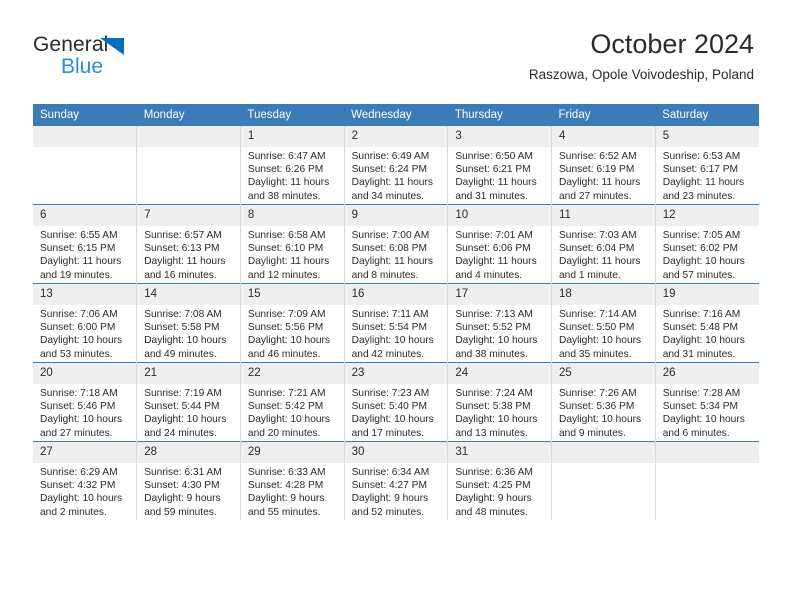  I want to click on sunset-text: Sunset: 5:44 PM, so click(182, 407).